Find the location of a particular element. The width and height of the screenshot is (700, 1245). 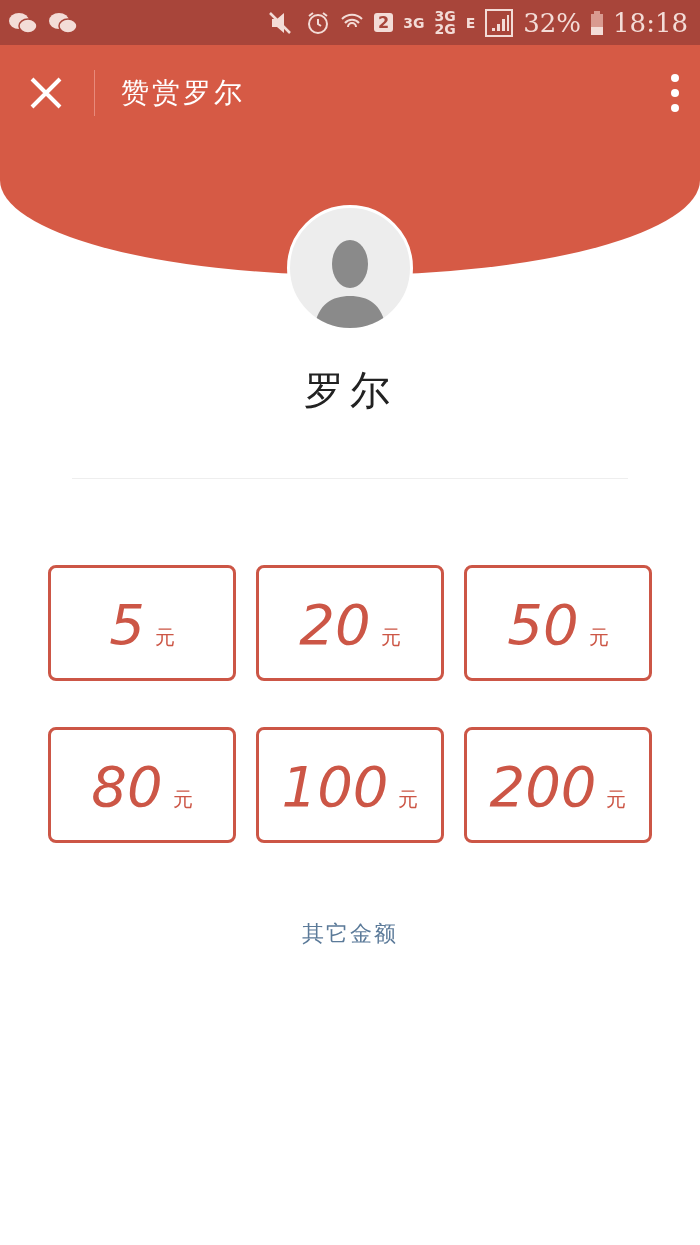

close-icon is located at coordinates (46, 93).